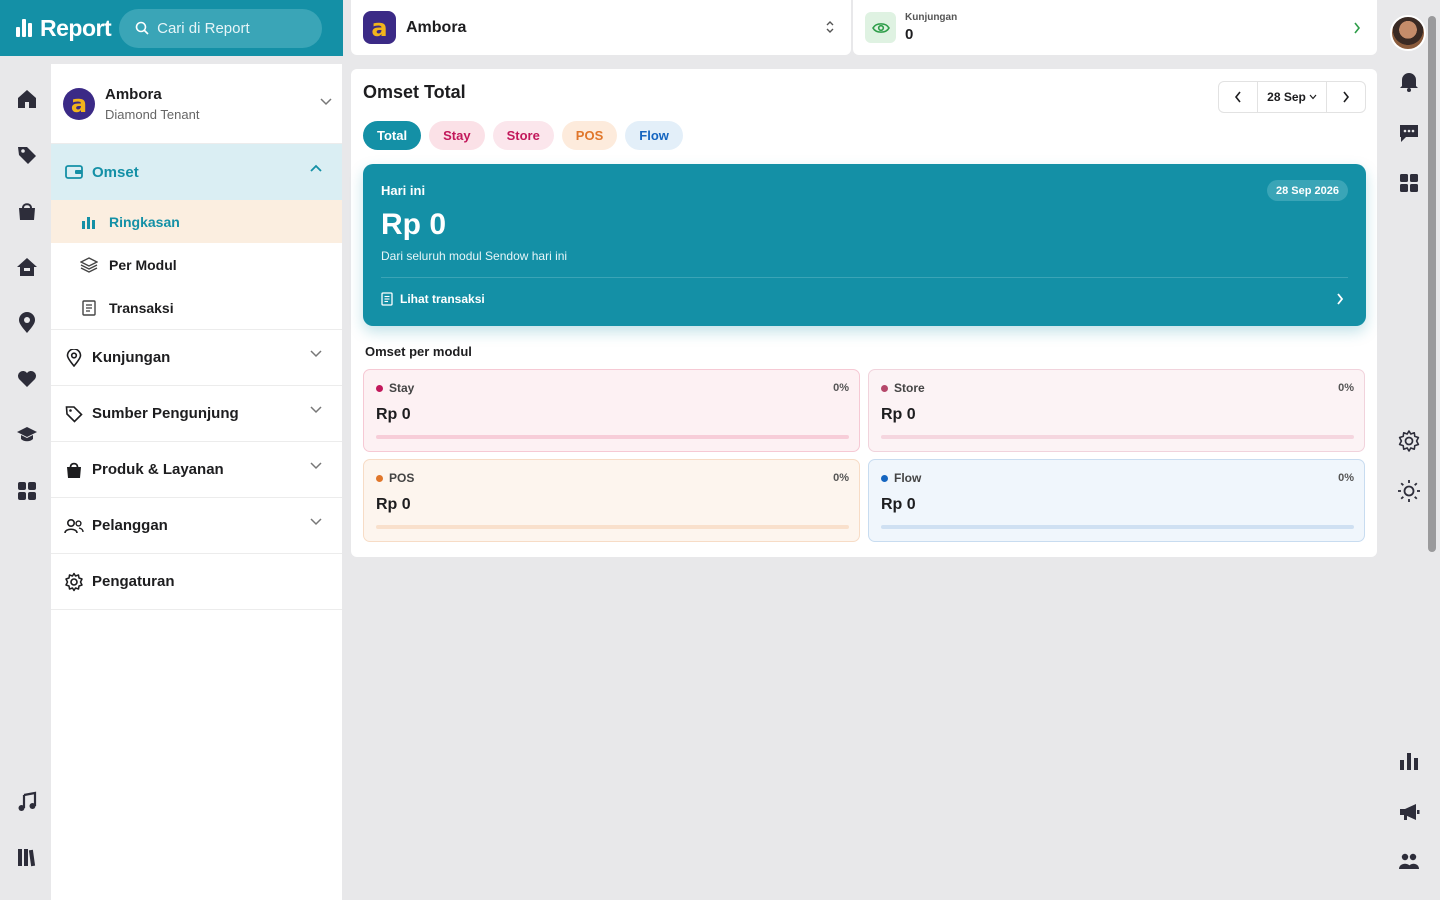 The image size is (1440, 900). Describe the element at coordinates (414, 92) in the screenshot. I see `page-title: Omset Total` at that location.